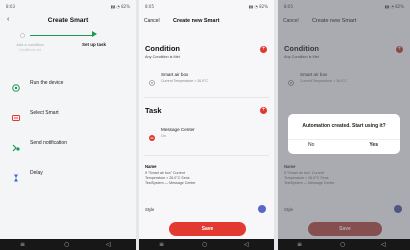 The image size is (410, 250). Describe the element at coordinates (10, 6) in the screenshot. I see `status-time: 8:03` at that location.